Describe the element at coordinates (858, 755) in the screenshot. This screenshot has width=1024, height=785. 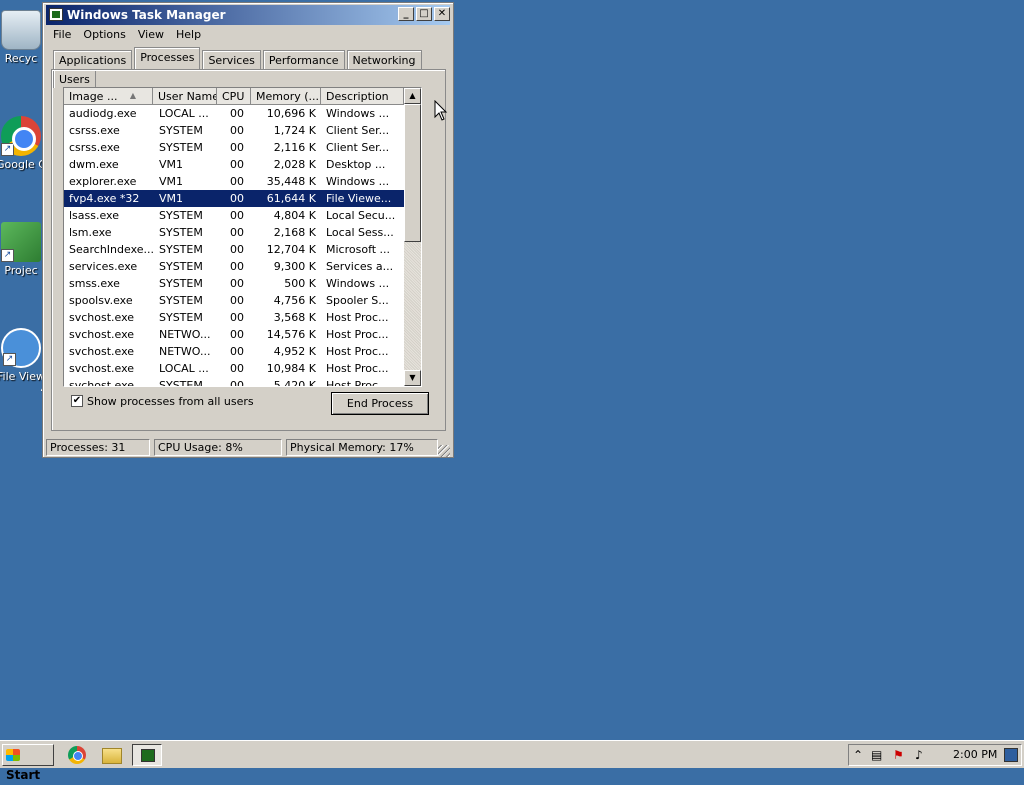
I see `chevron-up-icon: ⌃` at that location.